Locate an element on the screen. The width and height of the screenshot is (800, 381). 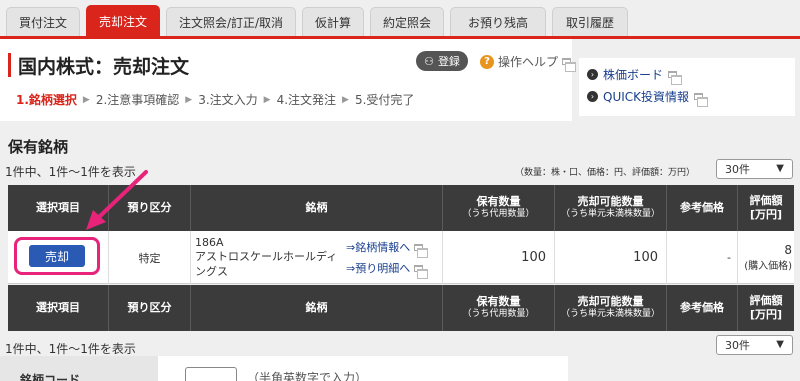
col-sellable: 売却可能数量 （うち単元未満株数量） is located at coordinates (611, 308).